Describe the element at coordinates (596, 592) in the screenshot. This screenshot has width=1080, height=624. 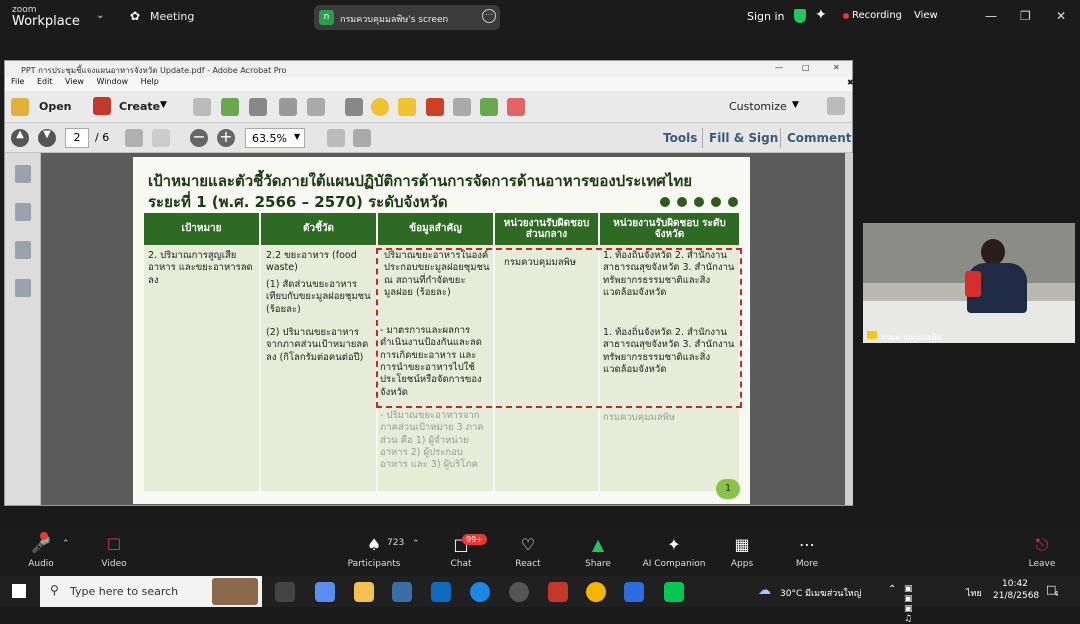
I see `chrome-icon` at that location.